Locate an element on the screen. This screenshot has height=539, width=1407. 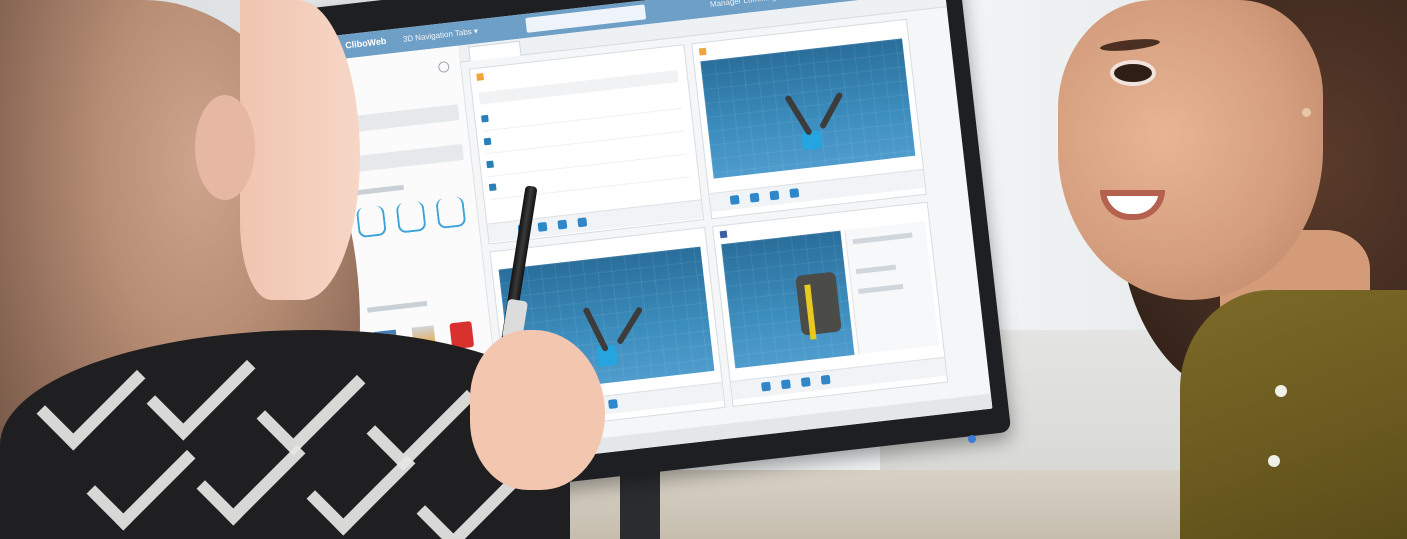
tab-active is located at coordinates (495, 51).